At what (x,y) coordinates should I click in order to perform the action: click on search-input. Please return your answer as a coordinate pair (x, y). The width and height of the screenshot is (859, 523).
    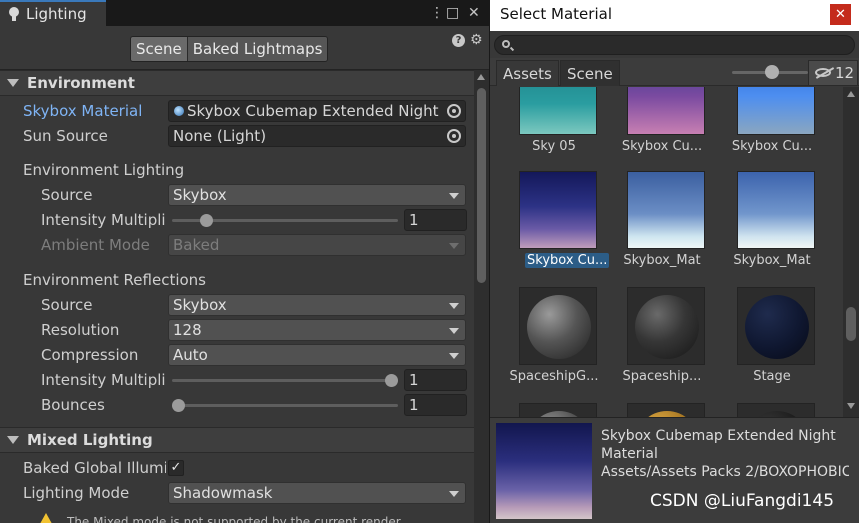
    Looking at the image, I should click on (674, 45).